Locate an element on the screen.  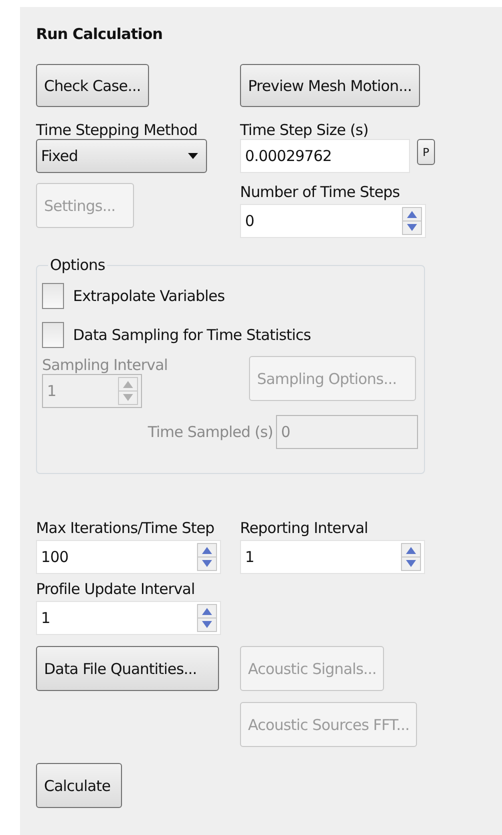
field-label: Number of Time Steps is located at coordinates (320, 192).